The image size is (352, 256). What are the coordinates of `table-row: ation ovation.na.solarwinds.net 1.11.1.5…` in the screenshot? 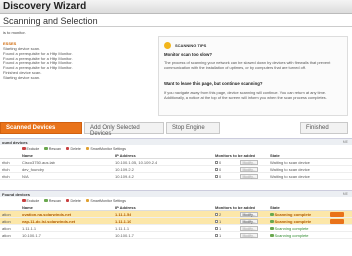 It's located at (176, 214).